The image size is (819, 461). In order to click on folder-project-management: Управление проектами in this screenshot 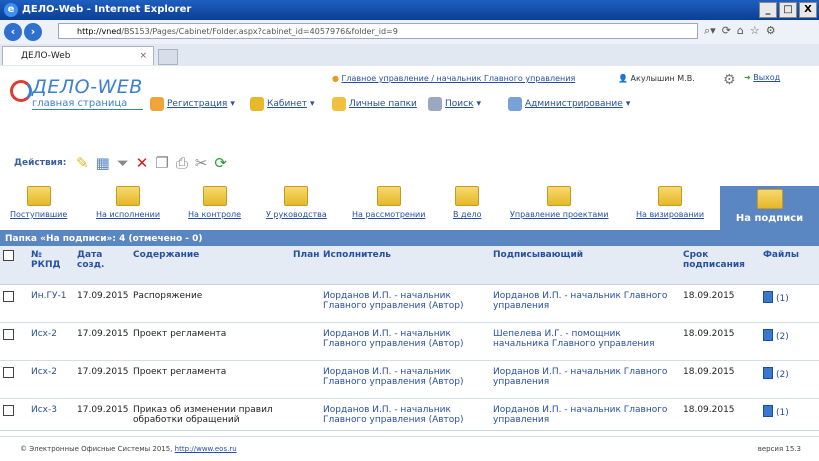, I will do `click(559, 202)`.